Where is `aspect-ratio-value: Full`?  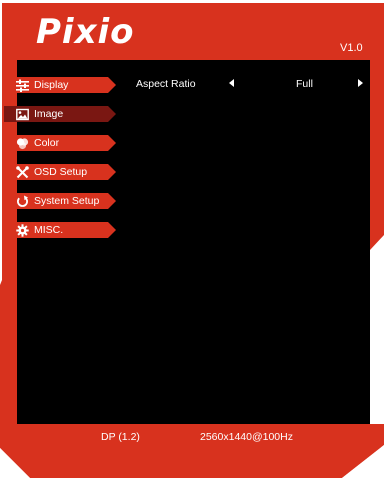 aspect-ratio-value: Full is located at coordinates (304, 84).